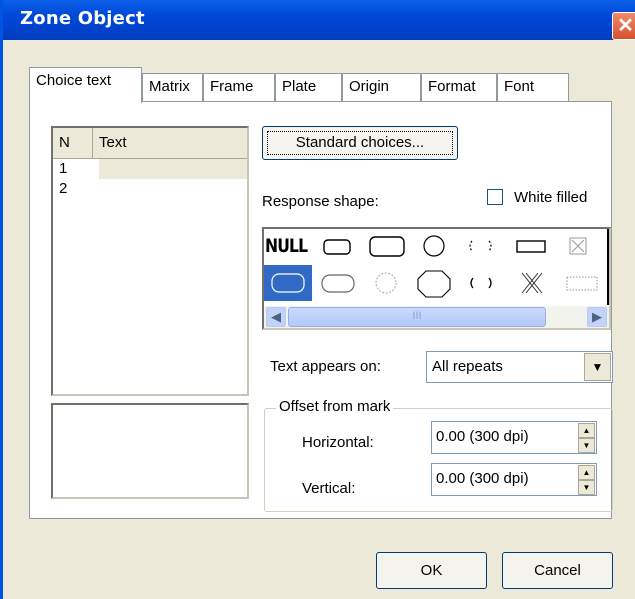 The height and width of the screenshot is (599, 635). I want to click on list-row: 2, so click(150, 189).